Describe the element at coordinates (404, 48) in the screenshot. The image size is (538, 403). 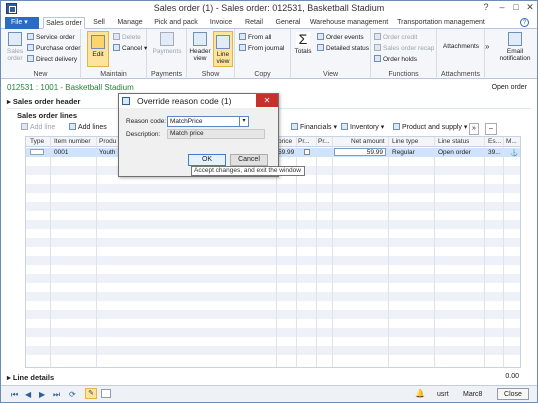
I see `sales-order-recap-button: Sales order recap` at that location.